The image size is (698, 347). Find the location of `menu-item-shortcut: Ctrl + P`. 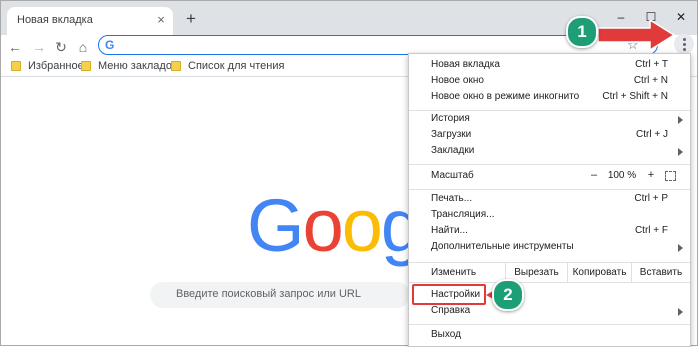

menu-item-shortcut: Ctrl + P is located at coordinates (651, 198).